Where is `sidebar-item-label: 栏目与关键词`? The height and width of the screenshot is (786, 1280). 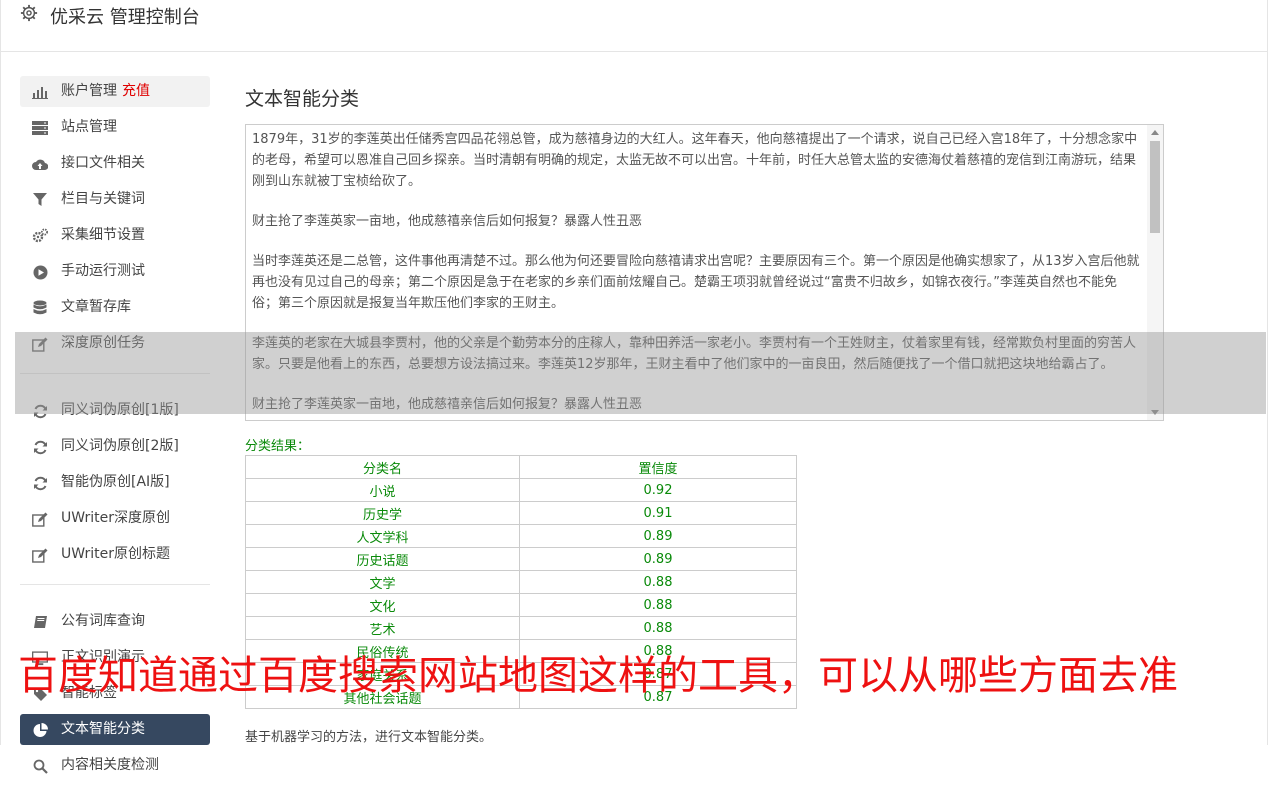 sidebar-item-label: 栏目与关键词 is located at coordinates (103, 199).